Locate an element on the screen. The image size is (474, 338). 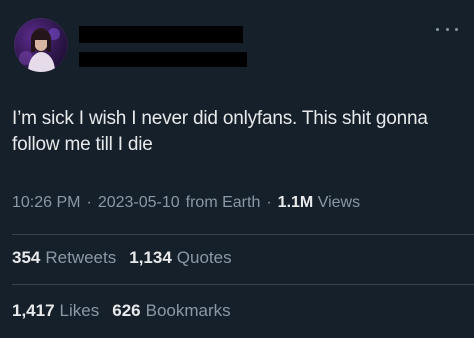
bookmarks-count: 626 is located at coordinates (126, 310).